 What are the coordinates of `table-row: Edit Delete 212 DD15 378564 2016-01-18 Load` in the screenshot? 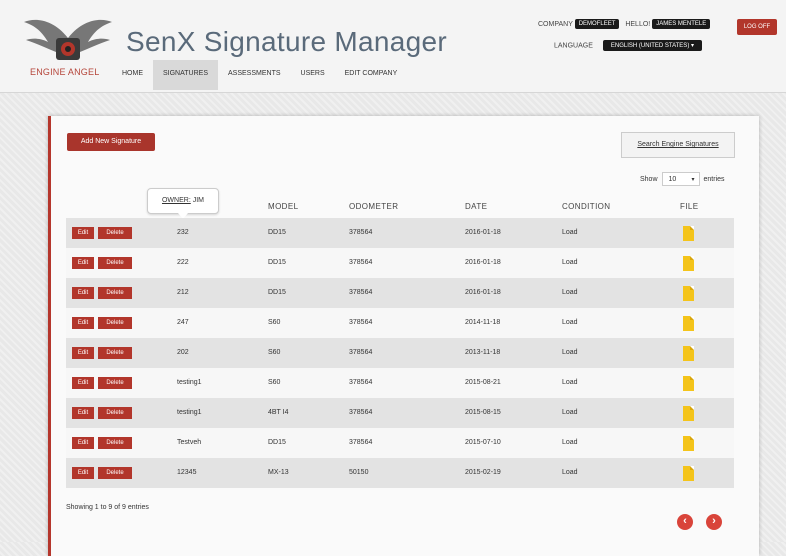 It's located at (400, 293).